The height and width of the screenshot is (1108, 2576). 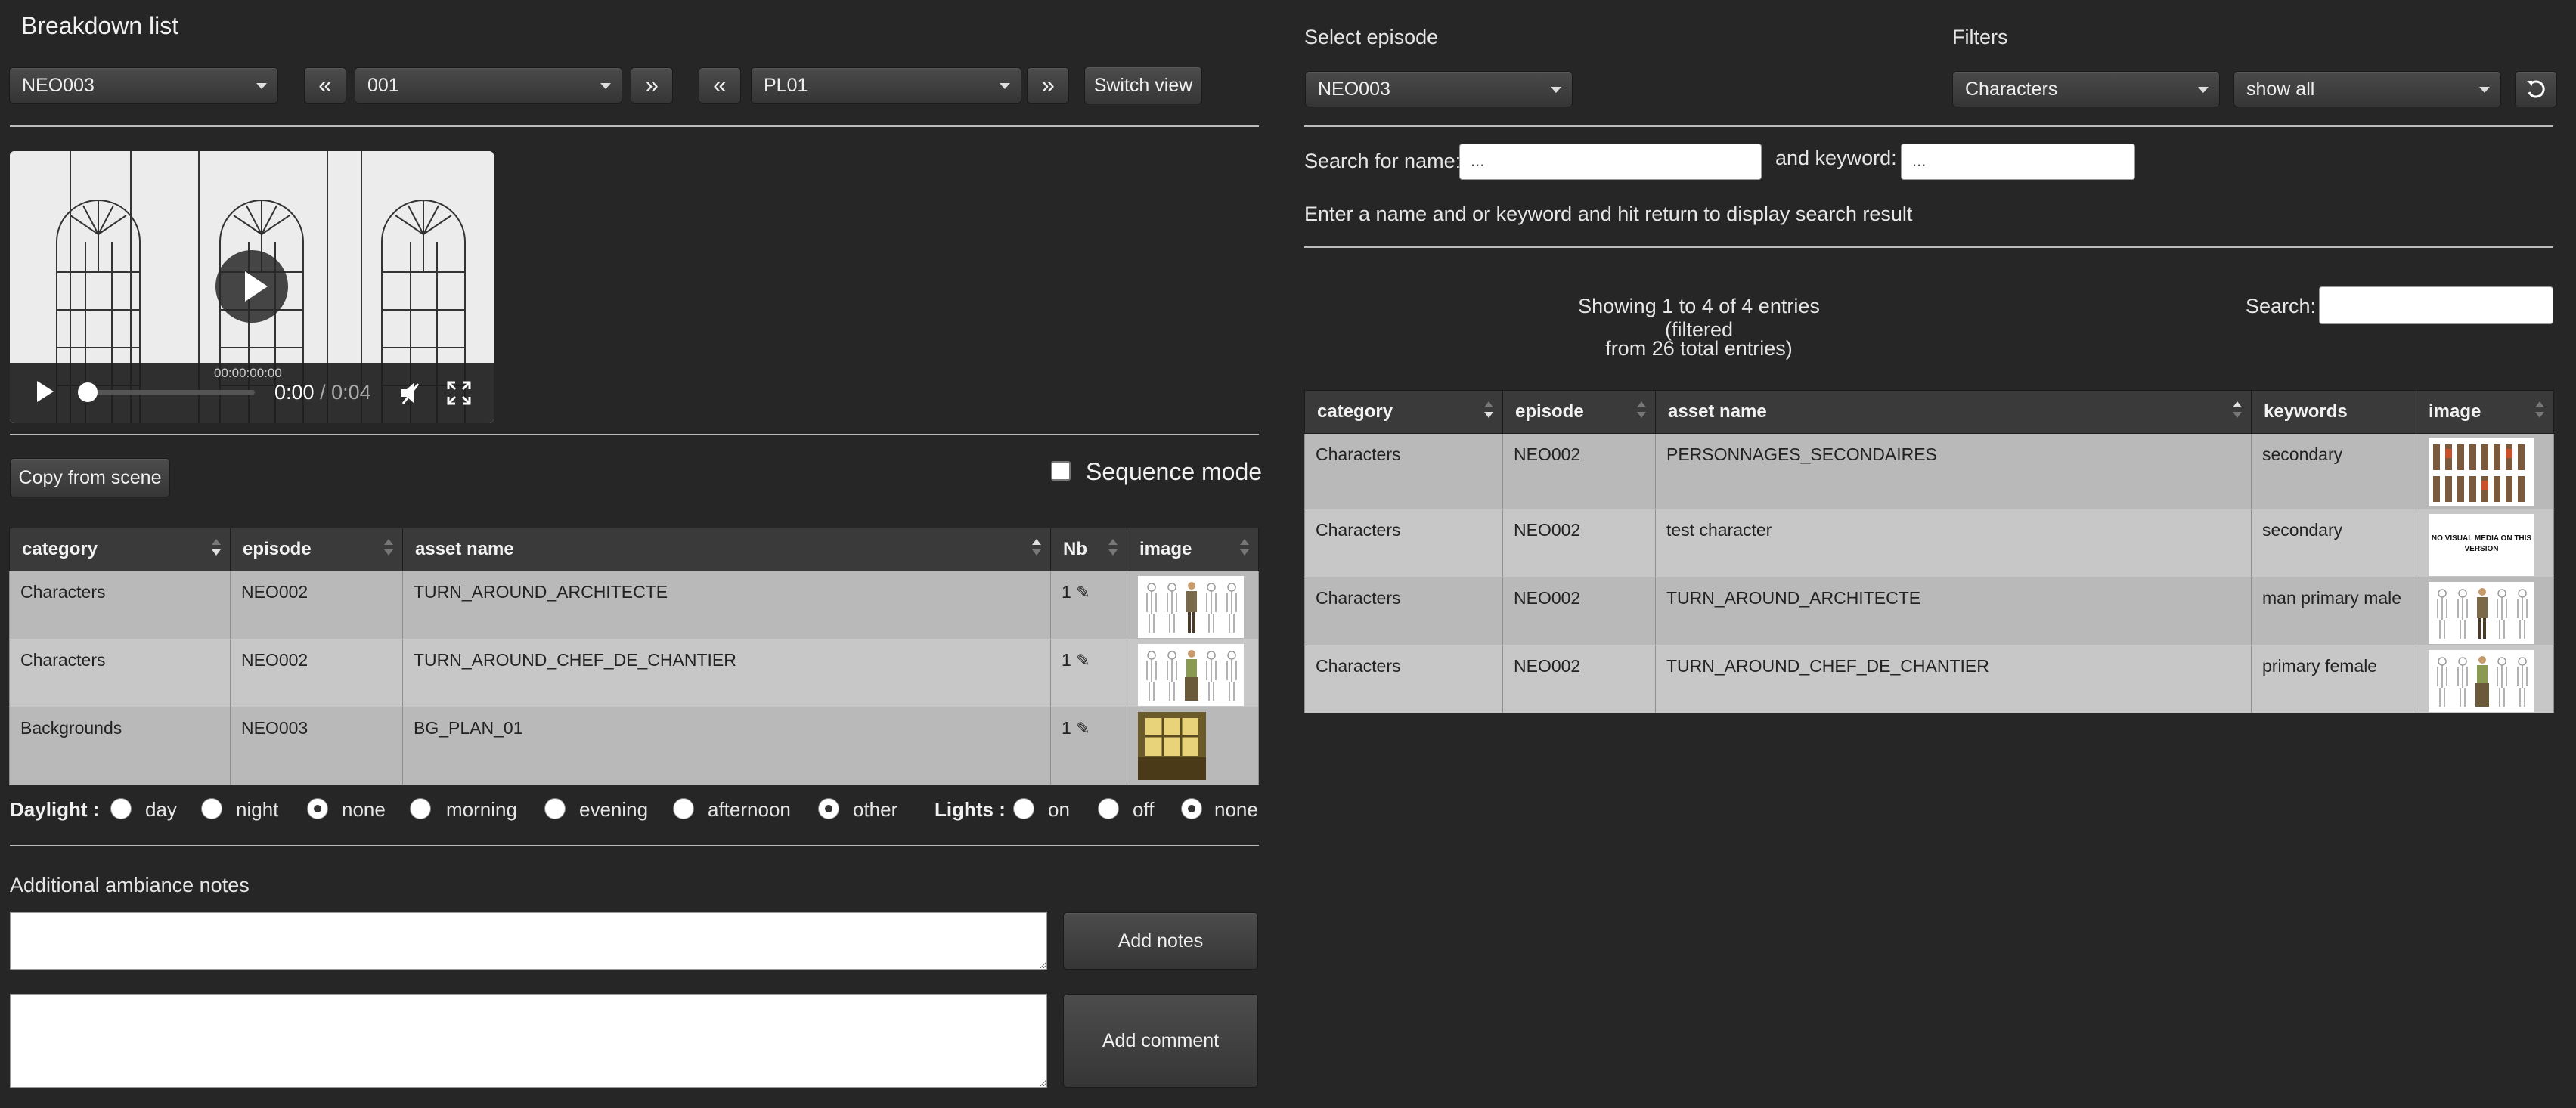 What do you see at coordinates (1160, 1041) in the screenshot?
I see `add-comment-button: Add comment` at bounding box center [1160, 1041].